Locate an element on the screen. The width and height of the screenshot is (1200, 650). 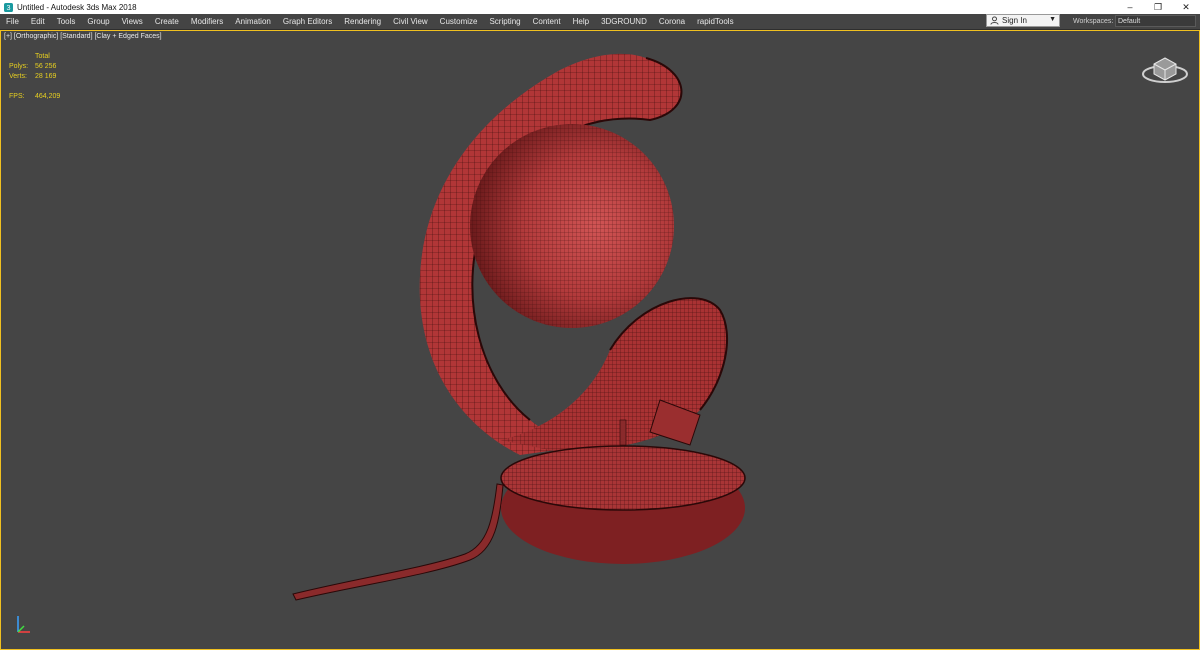
lamp-stem is located at coordinates (623, 432).